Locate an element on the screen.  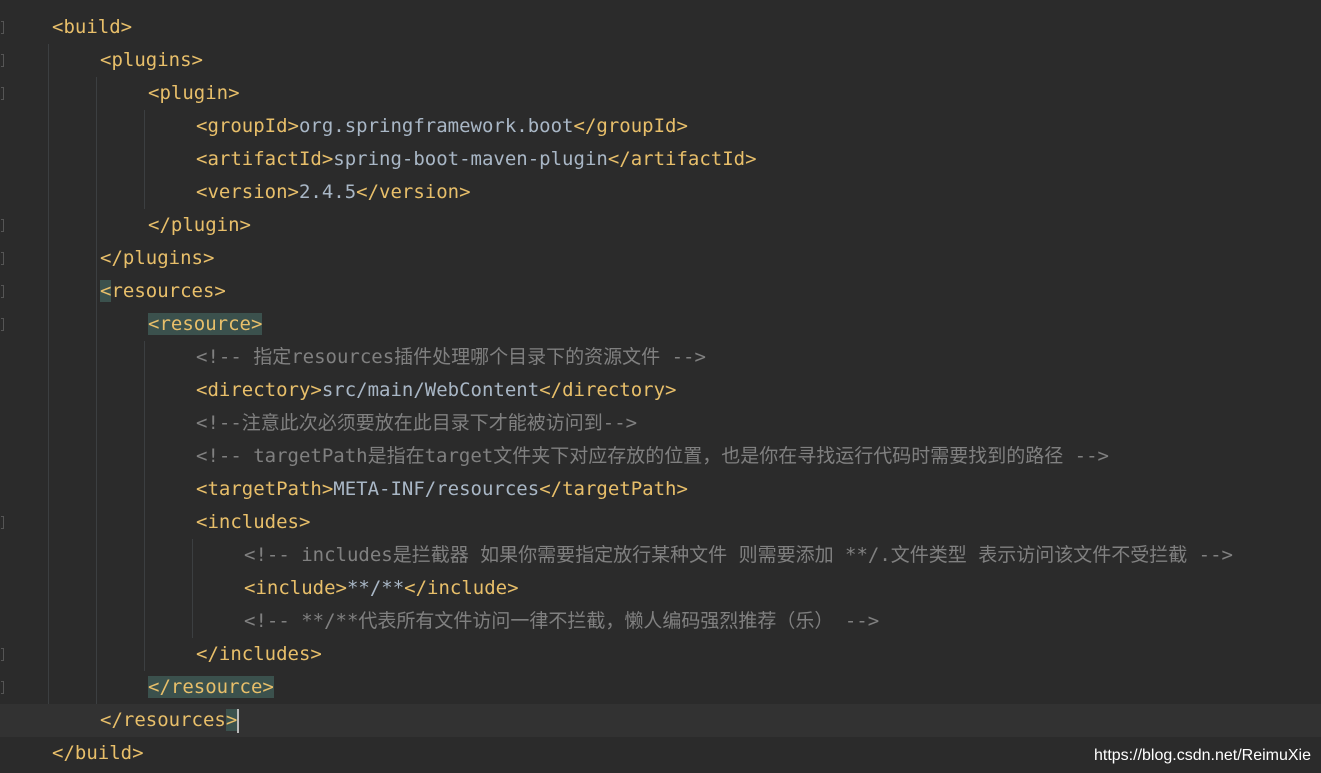
code-line: <!-- **/**代表所有文件访问一律不拦截，懒人编码强烈推荐（乐） --> is located at coordinates (660, 621).